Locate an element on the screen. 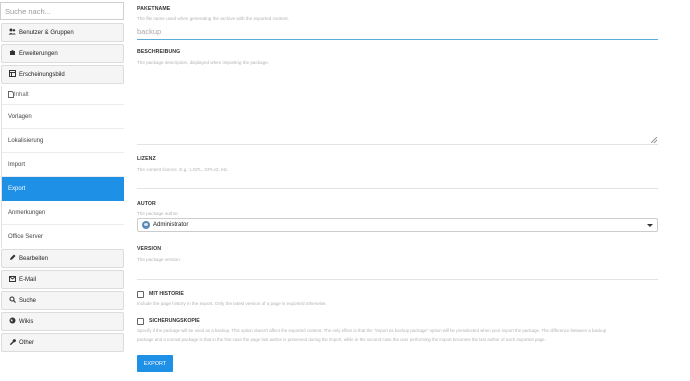  description-label: BESCHREIBUNG is located at coordinates (159, 52).